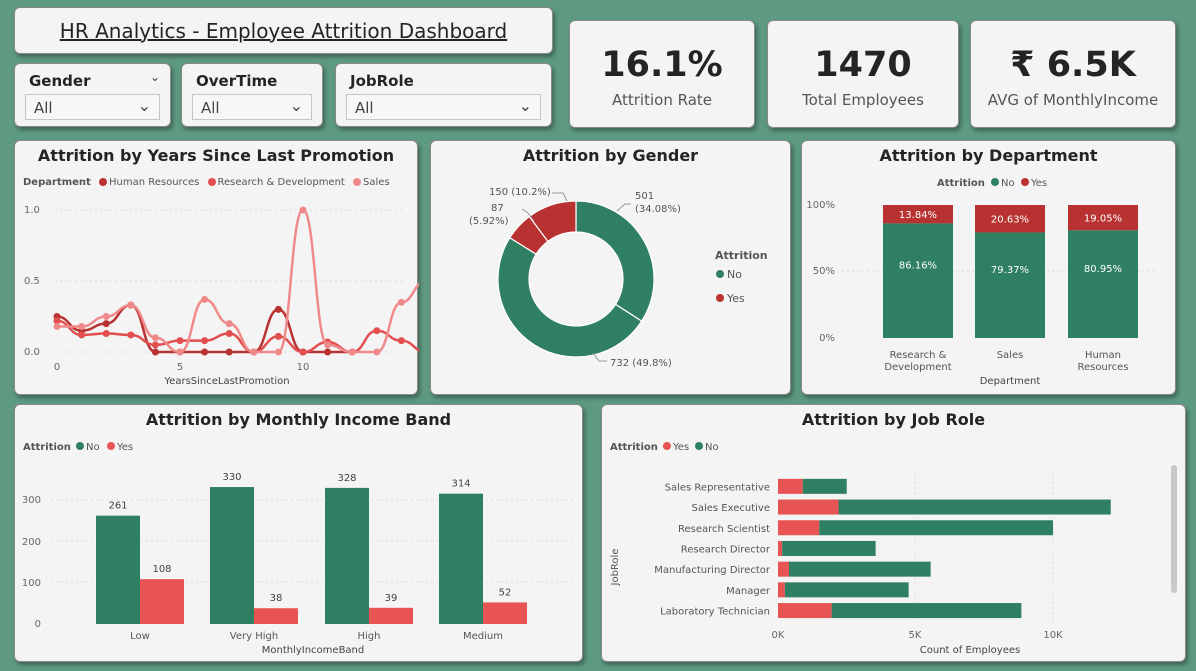 The width and height of the screenshot is (1196, 671). Describe the element at coordinates (38, 624) in the screenshot. I see `y-tick: 0` at that location.